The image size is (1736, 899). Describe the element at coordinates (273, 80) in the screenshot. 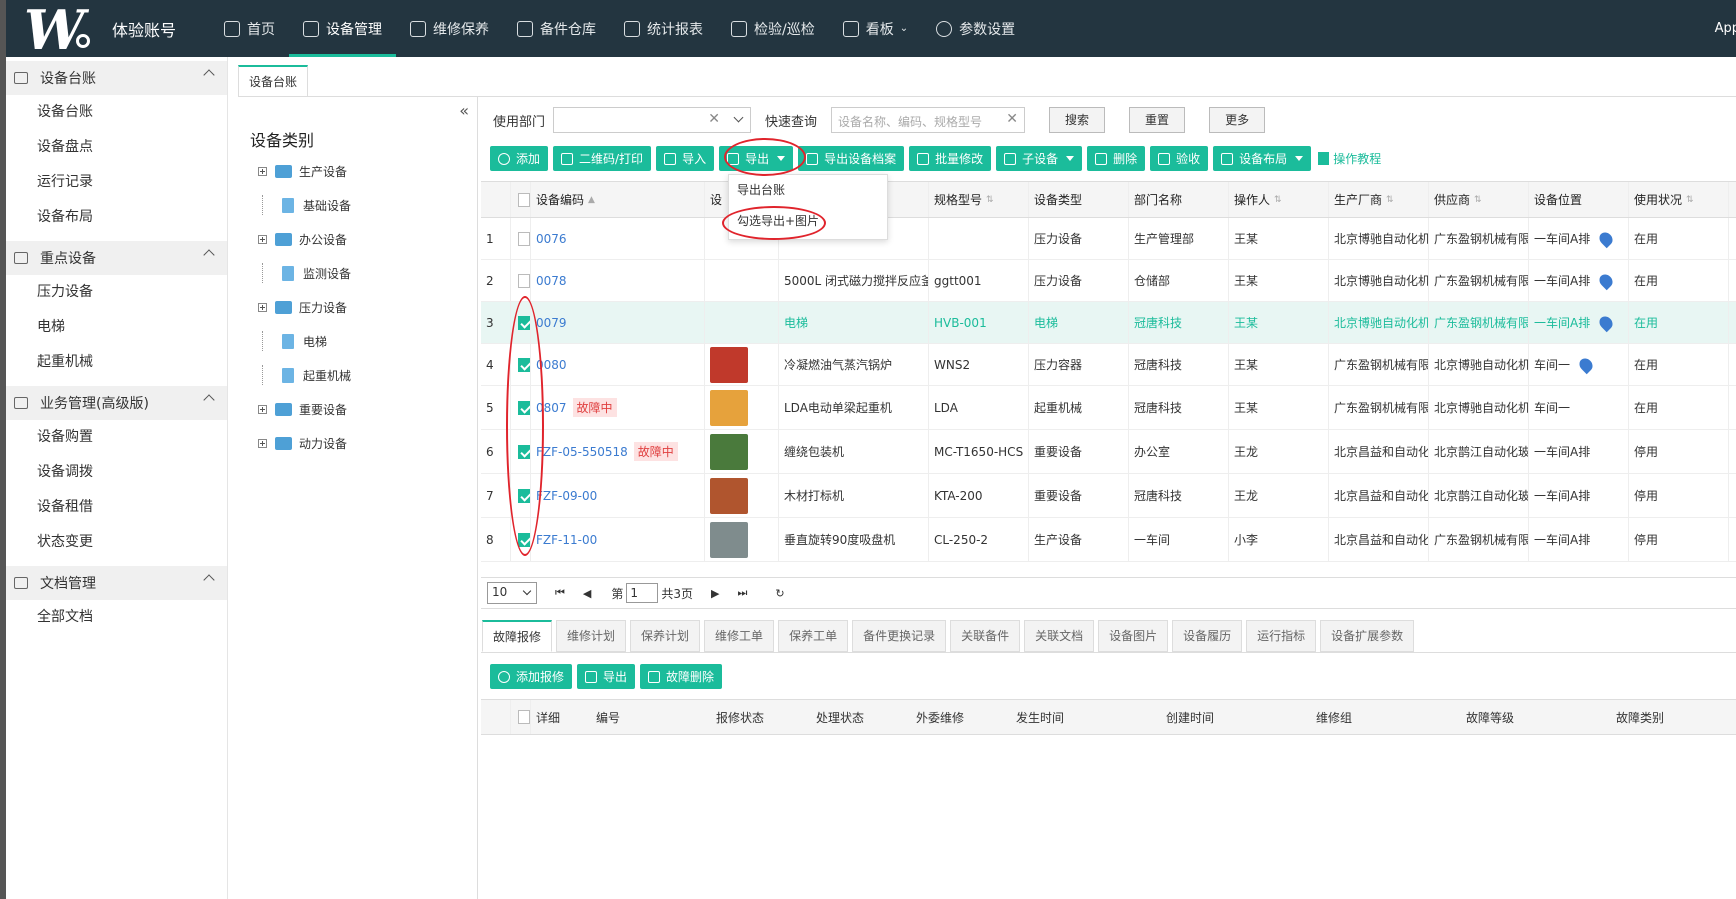

I see `tab-ledger: 设备台账` at that location.